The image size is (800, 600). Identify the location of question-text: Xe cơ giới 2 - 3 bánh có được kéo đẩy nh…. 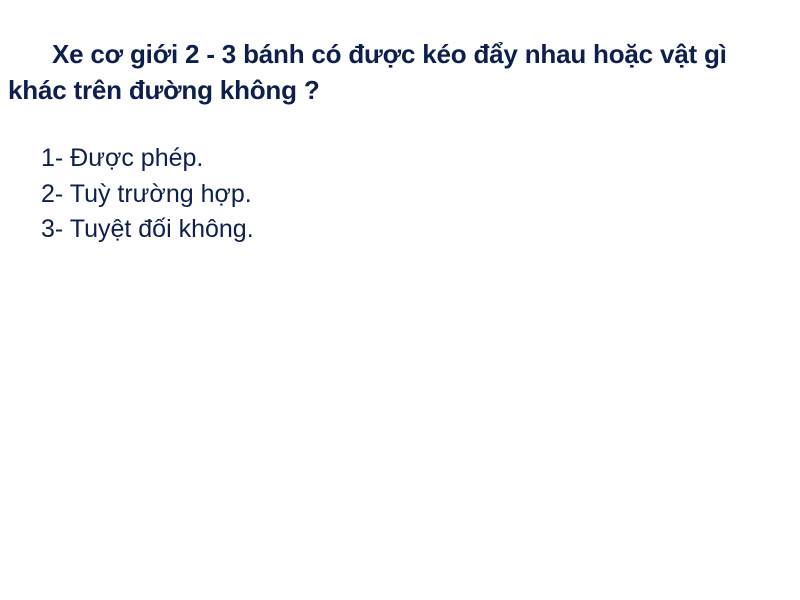
(367, 72).